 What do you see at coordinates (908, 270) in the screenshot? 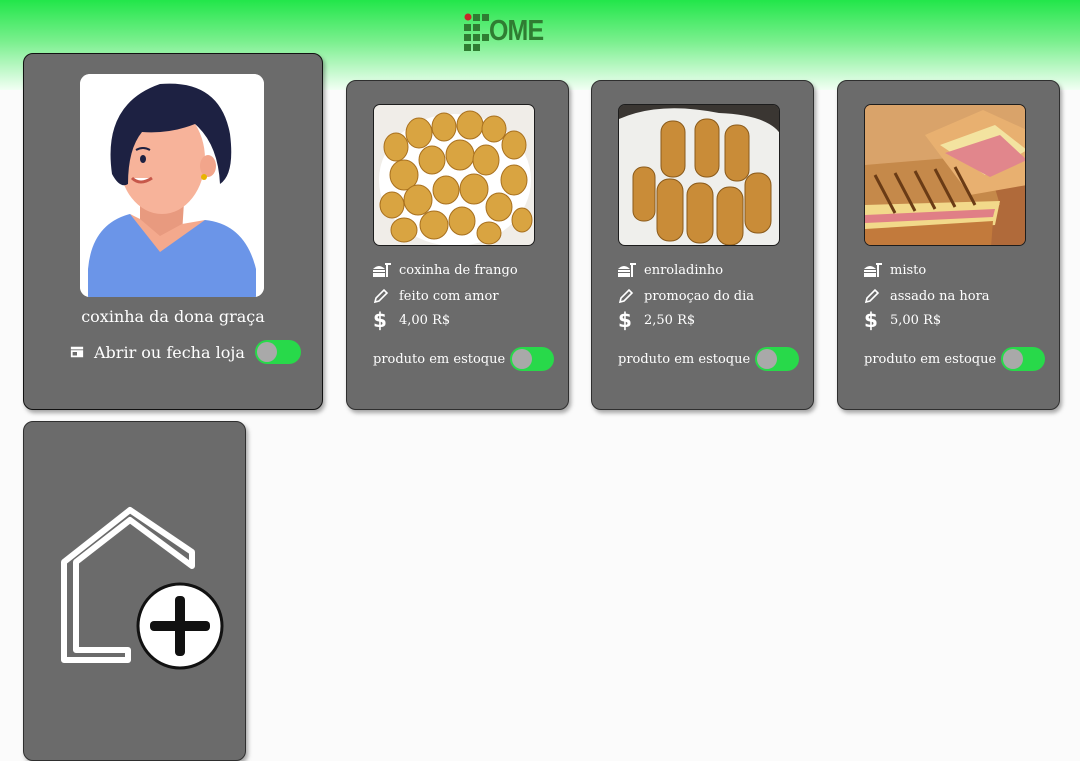
I see `product-name: misto` at bounding box center [908, 270].